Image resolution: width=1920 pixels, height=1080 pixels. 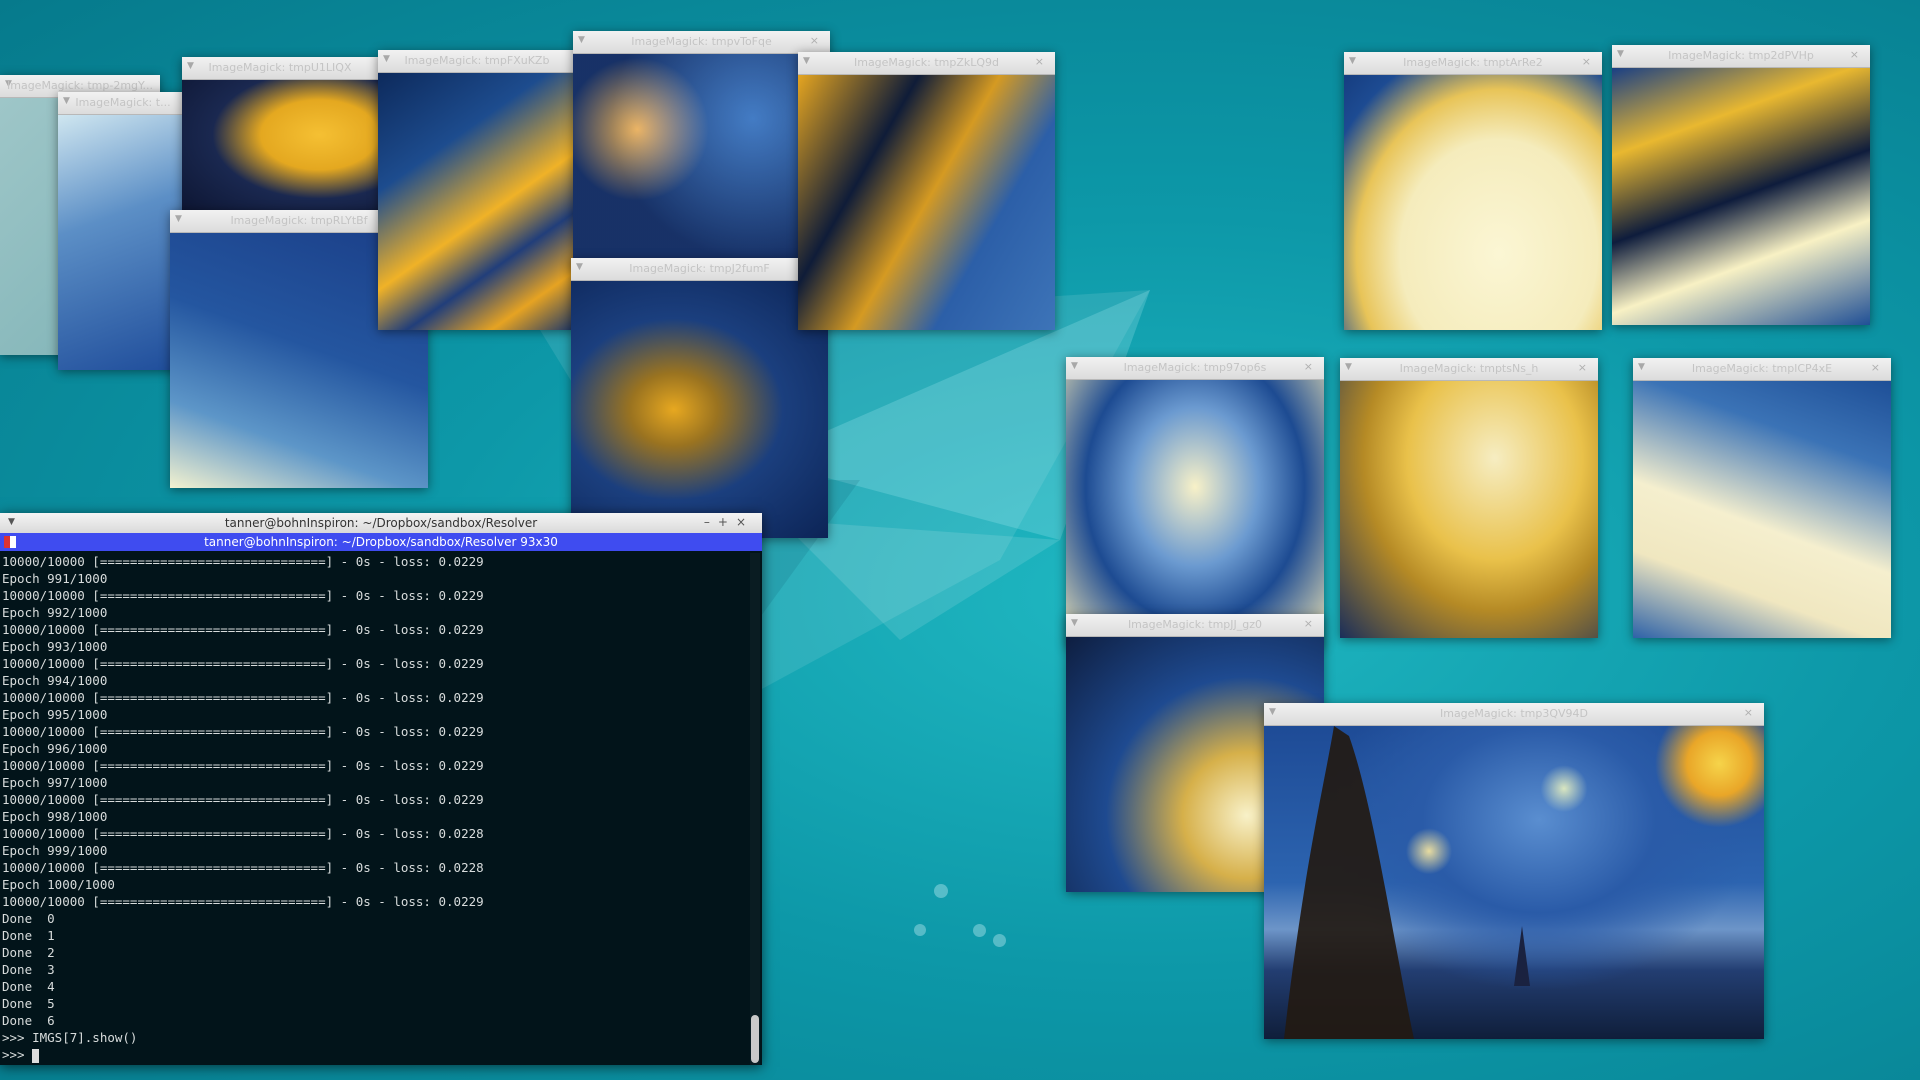 I want to click on close-icon: ×, so click(x=745, y=522).